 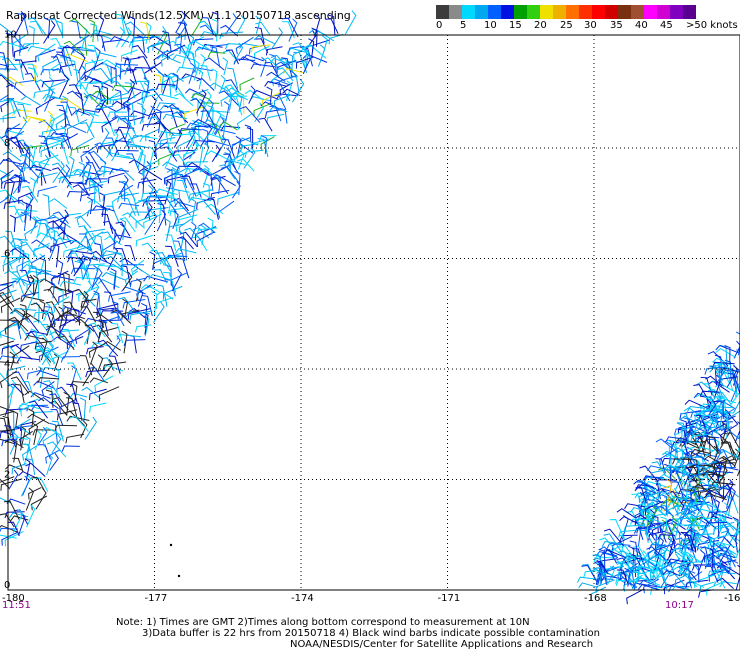 What do you see at coordinates (7, 475) in the screenshot?
I see `latitude-tick-label: 2` at bounding box center [7, 475].